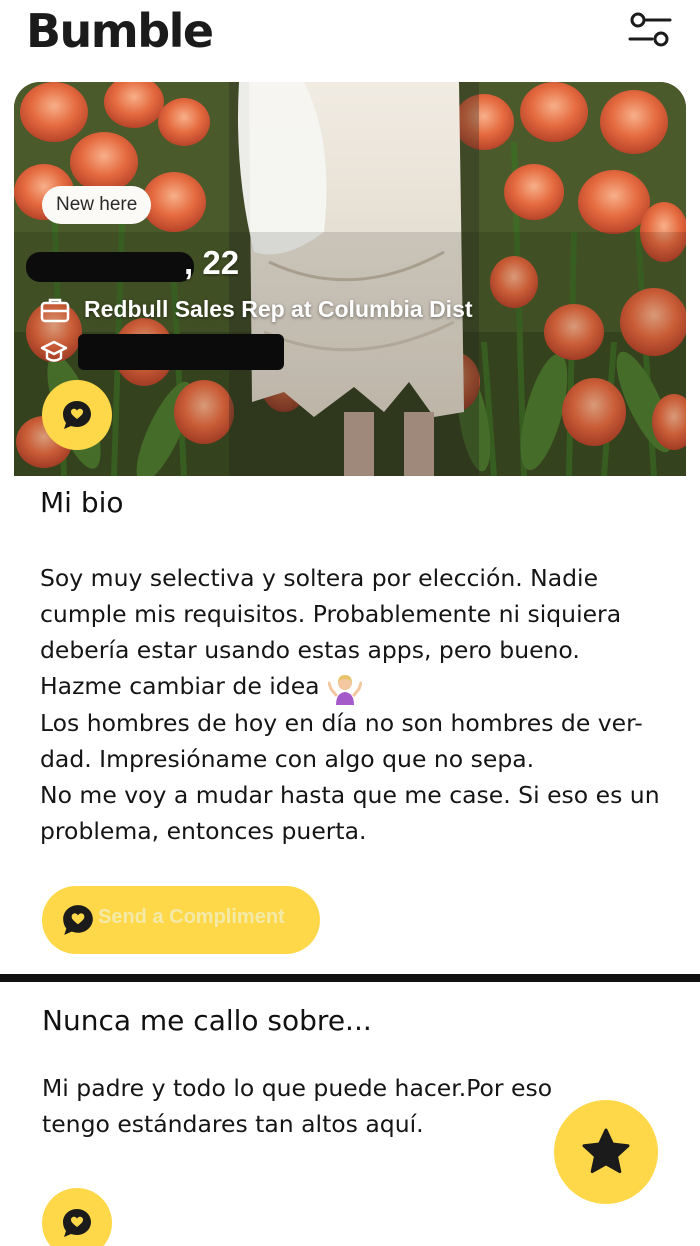  What do you see at coordinates (120, 31) in the screenshot?
I see `bumble-logo: Bumble` at bounding box center [120, 31].